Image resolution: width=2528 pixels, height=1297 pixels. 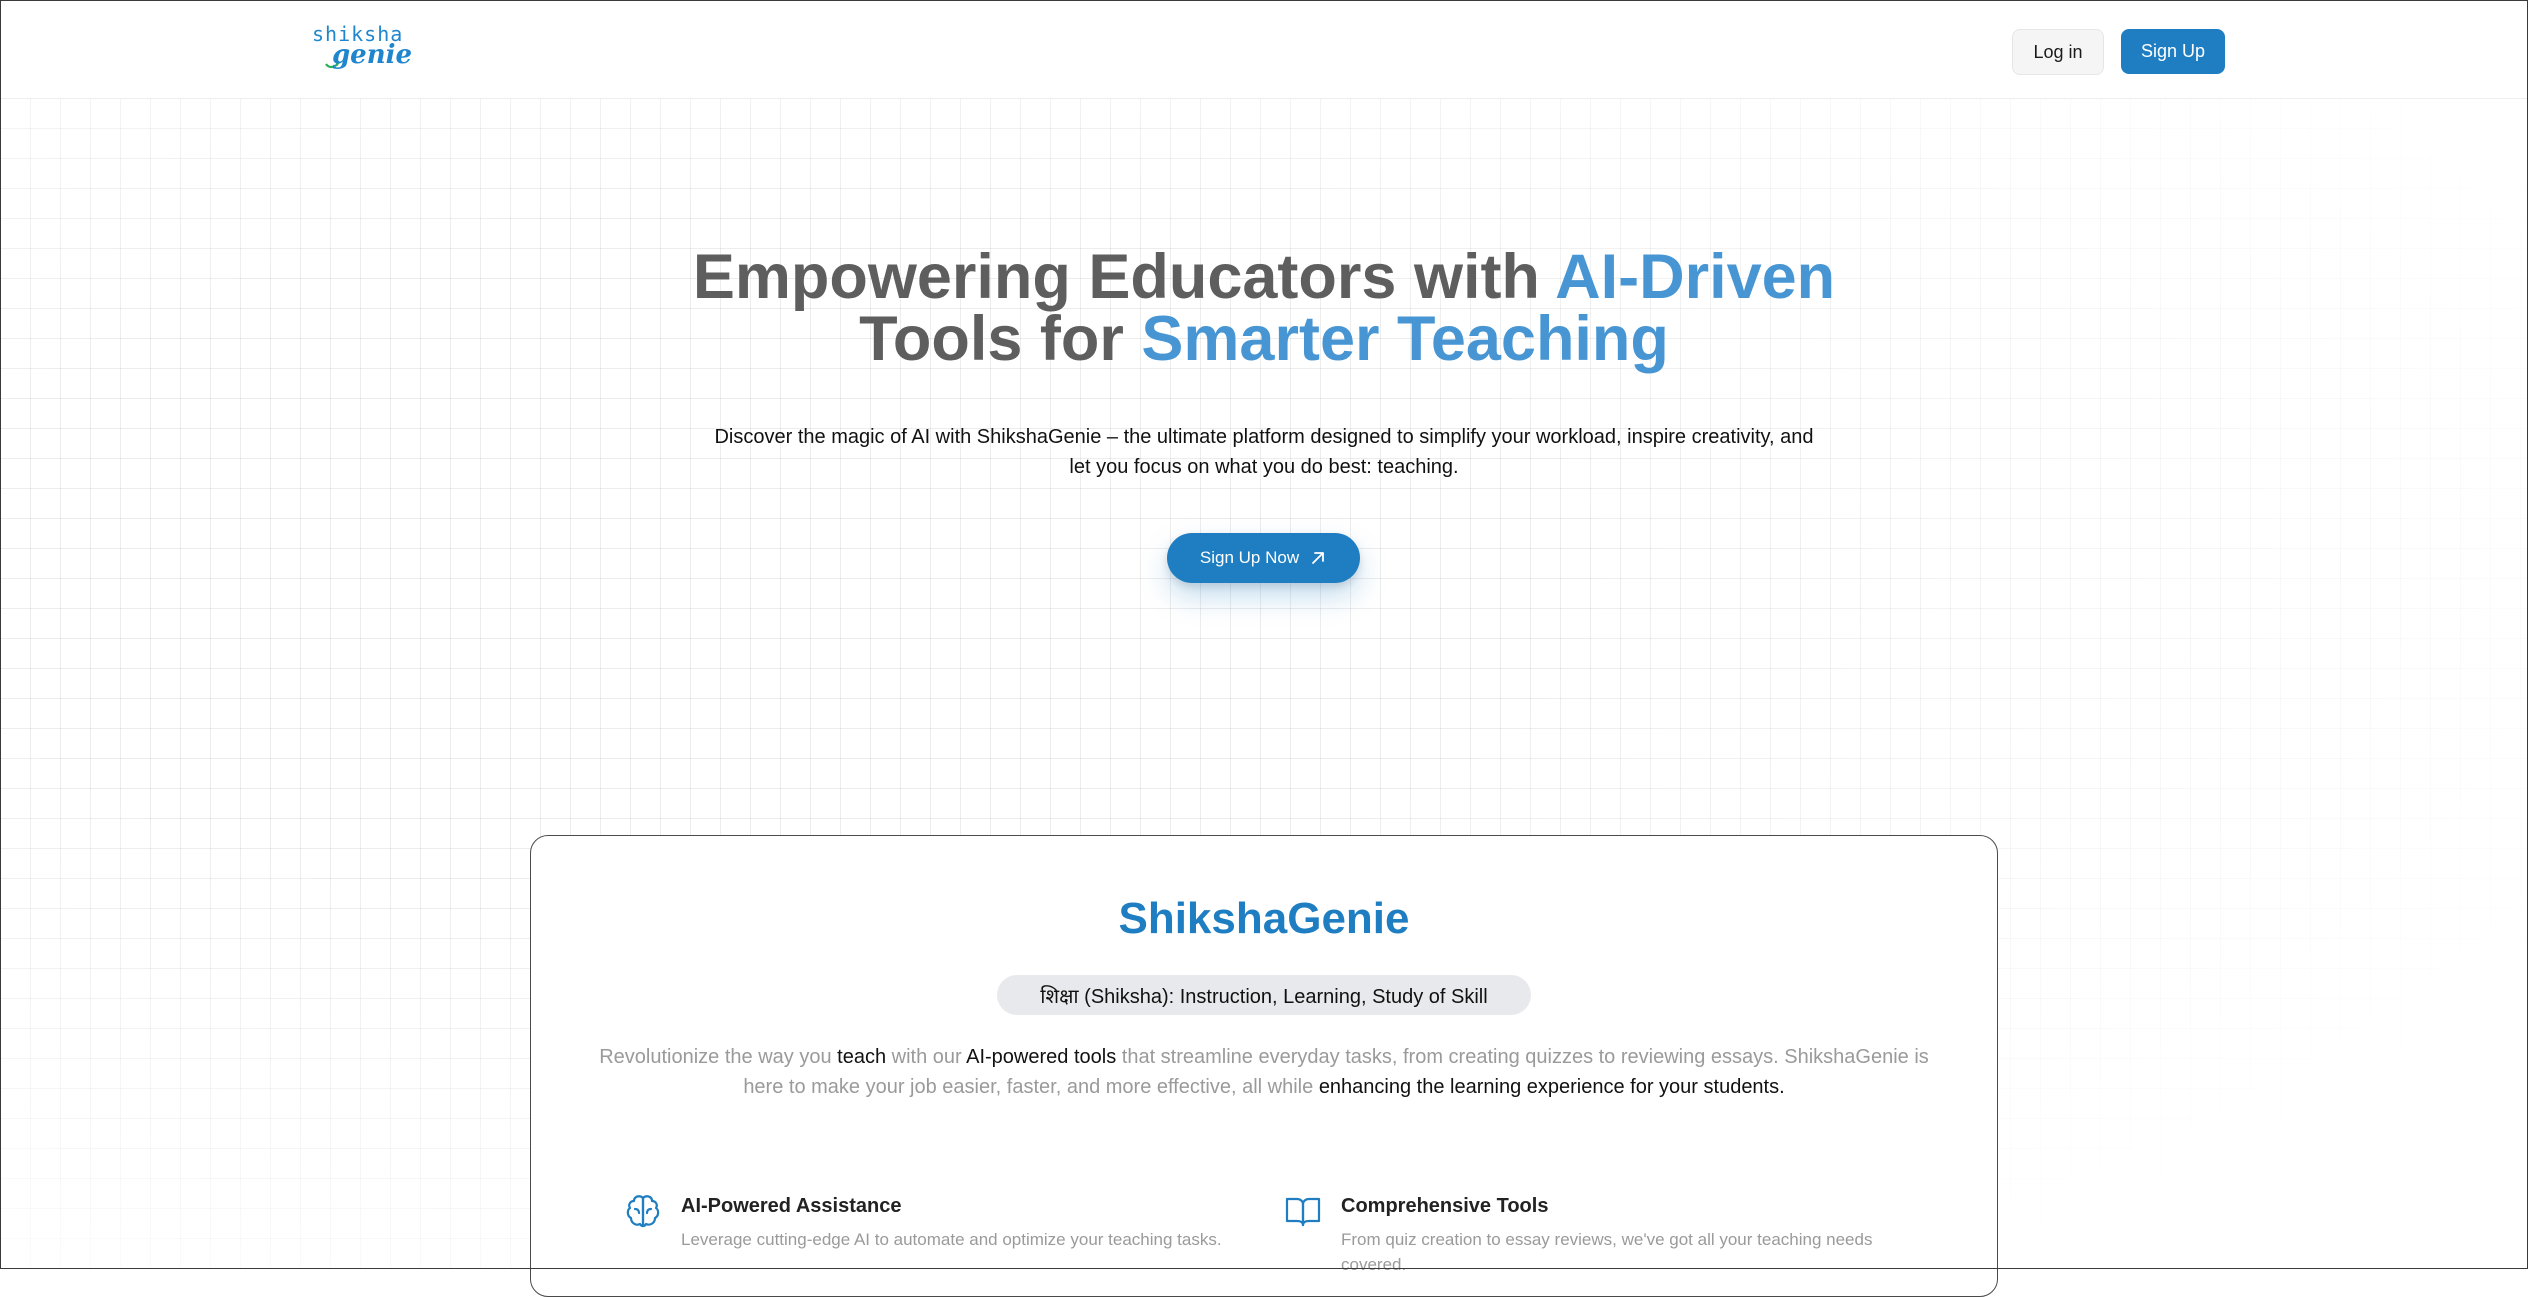 I want to click on signup-button: Sign Up, so click(x=2173, y=51).